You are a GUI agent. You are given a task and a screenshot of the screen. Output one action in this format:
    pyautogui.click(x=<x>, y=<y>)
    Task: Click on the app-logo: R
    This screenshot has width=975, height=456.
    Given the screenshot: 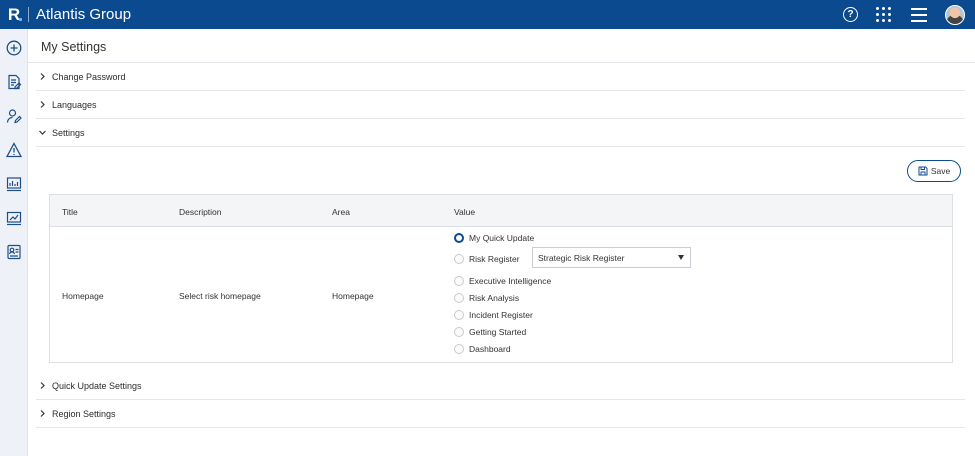 What is the action you would take?
    pyautogui.click(x=14, y=14)
    